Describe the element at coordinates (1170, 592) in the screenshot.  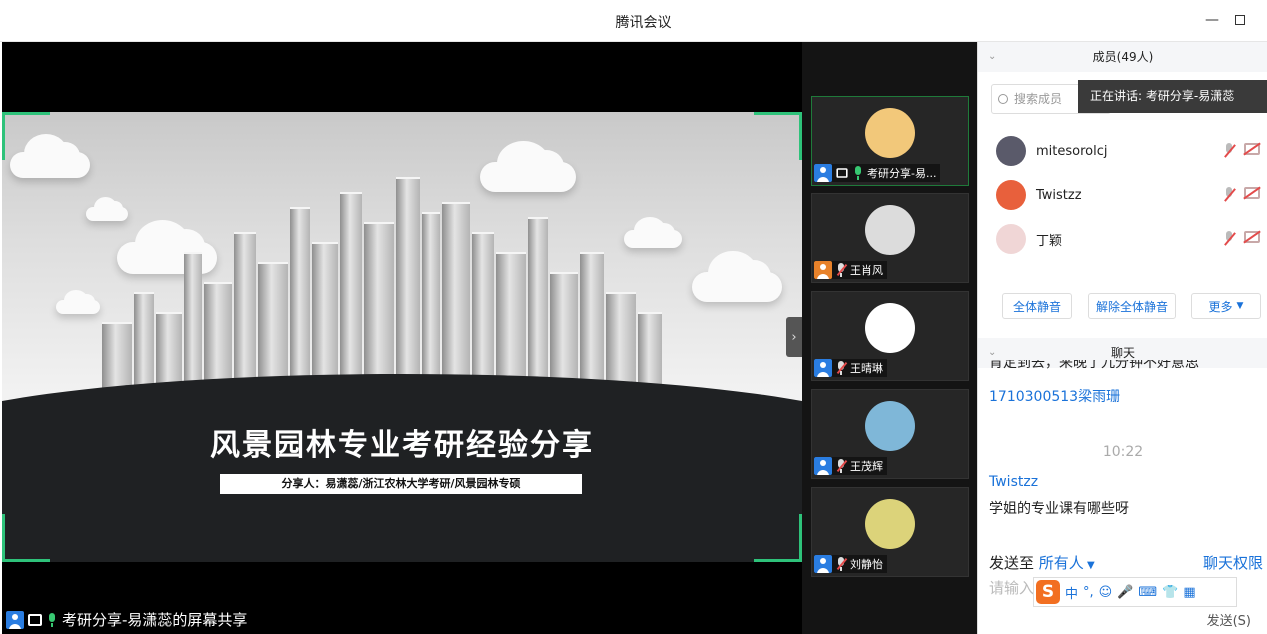
I see `skin-icon: 👕` at that location.